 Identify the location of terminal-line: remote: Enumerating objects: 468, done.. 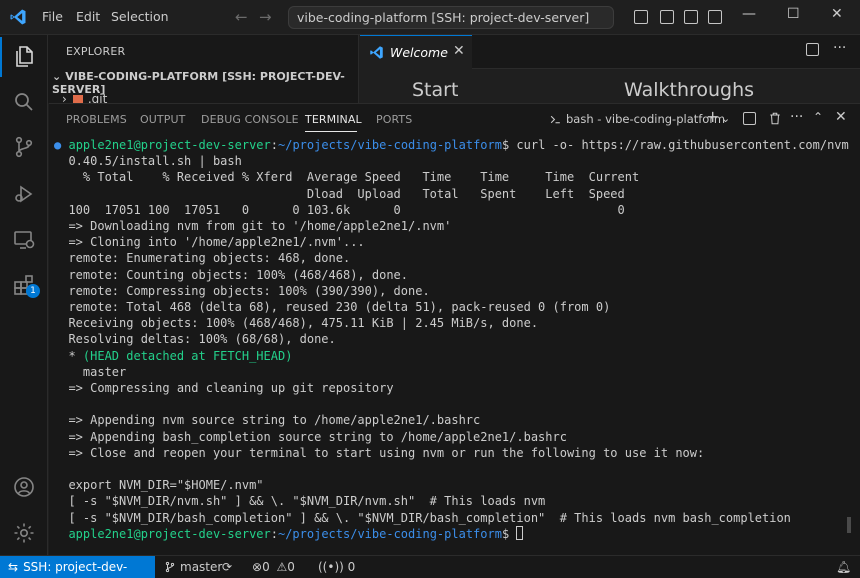
(209, 258).